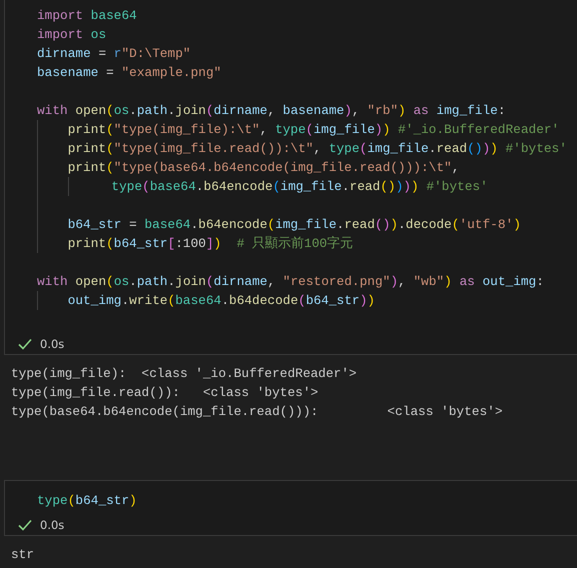 This screenshot has height=568, width=577. Describe the element at coordinates (222, 301) in the screenshot. I see `code-line: out_img.write(base64.b64decode(b64_str))` at that location.